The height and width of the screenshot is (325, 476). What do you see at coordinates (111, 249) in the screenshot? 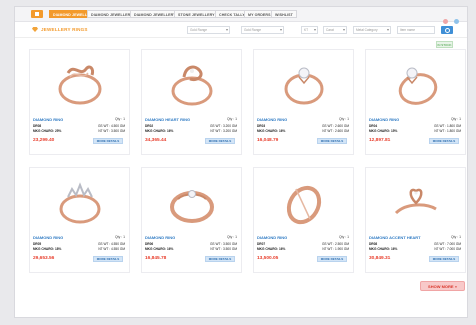
I see `net-weight: NT WT : 4.550 GM` at bounding box center [111, 249].